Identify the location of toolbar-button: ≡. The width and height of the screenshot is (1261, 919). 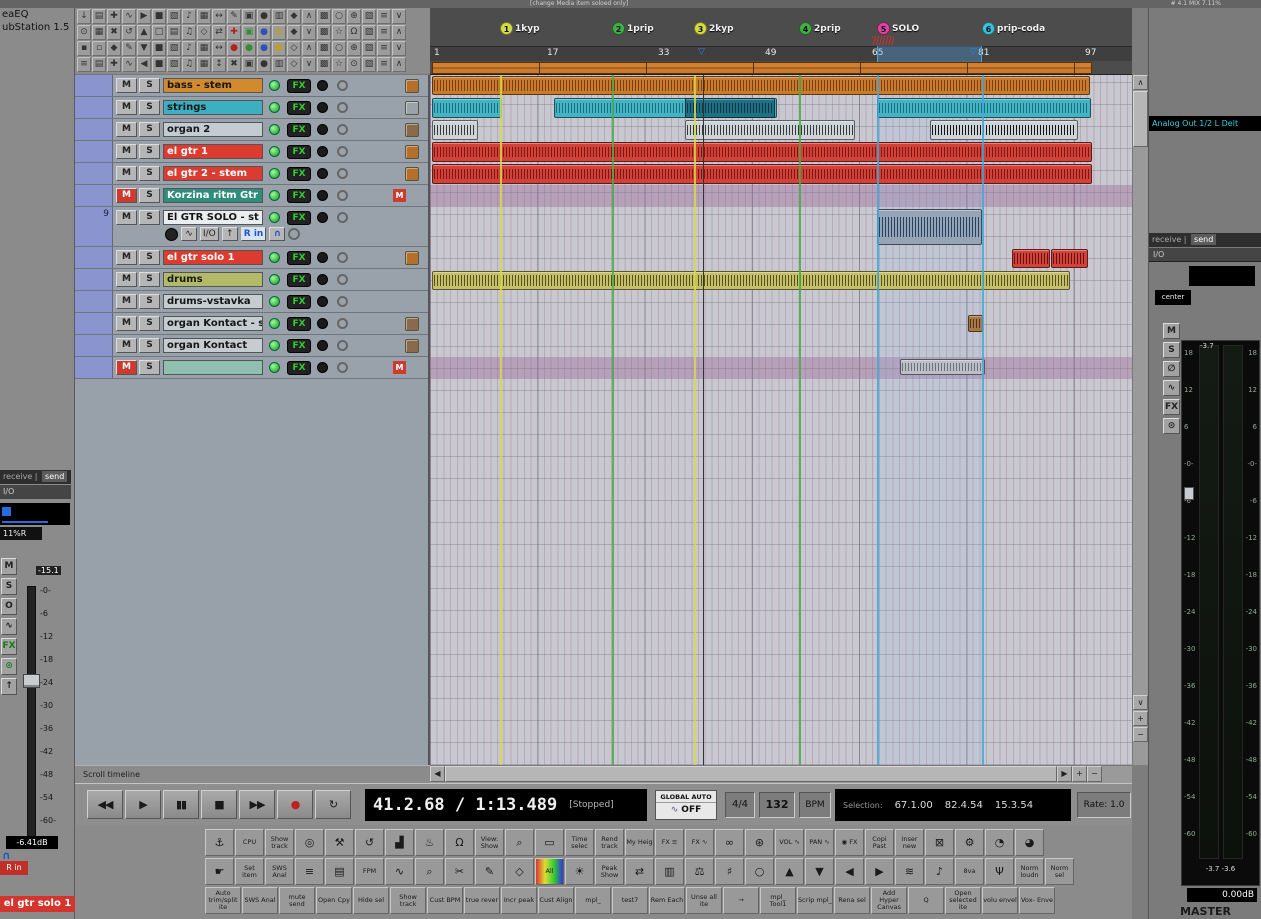
(309, 871).